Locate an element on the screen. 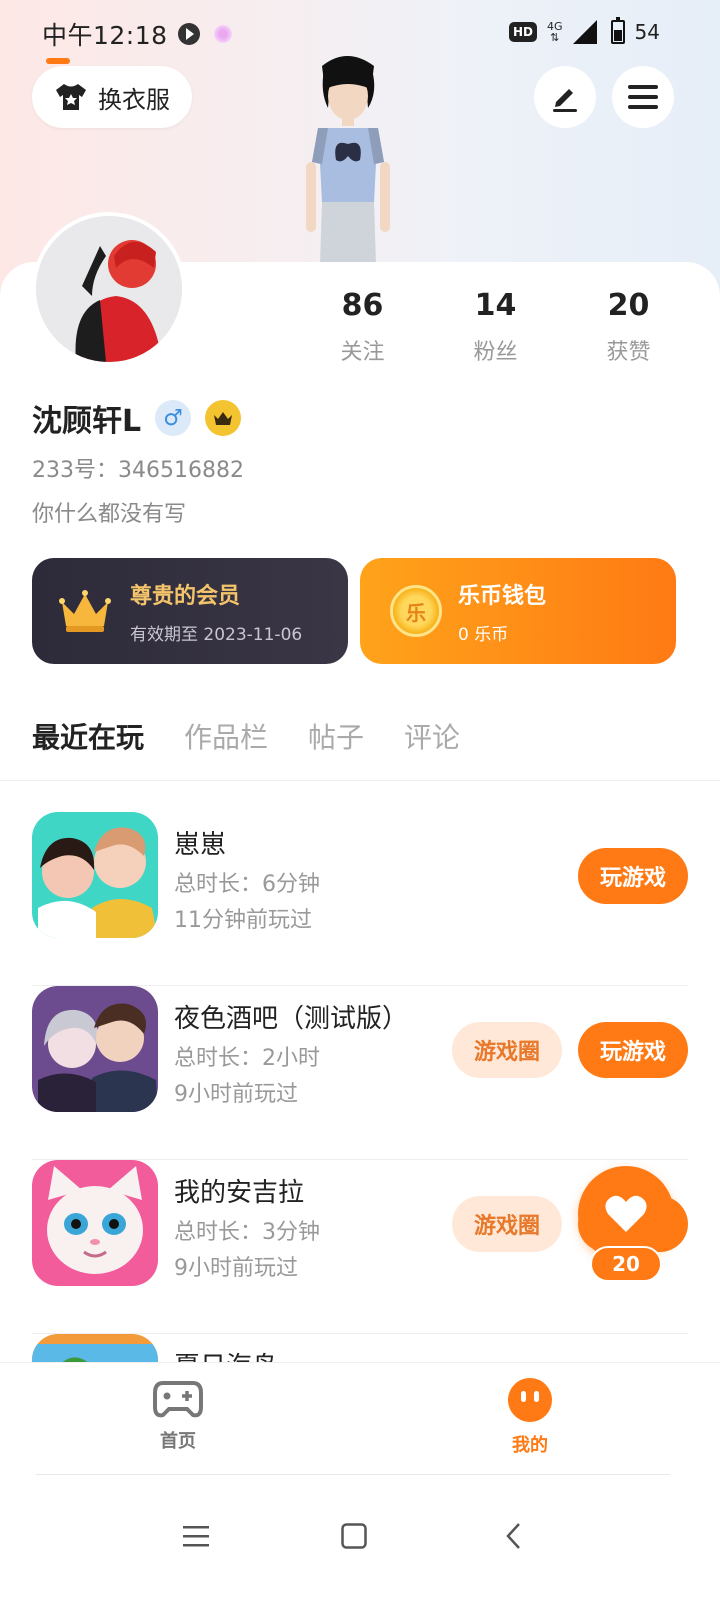 This screenshot has height=1600, width=720. tab-posts: 帖子 is located at coordinates (336, 740).